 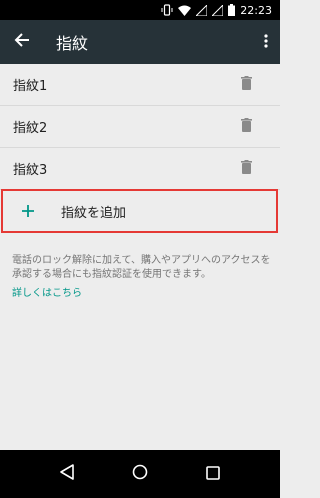 I want to click on nav-home-button, so click(x=140, y=474).